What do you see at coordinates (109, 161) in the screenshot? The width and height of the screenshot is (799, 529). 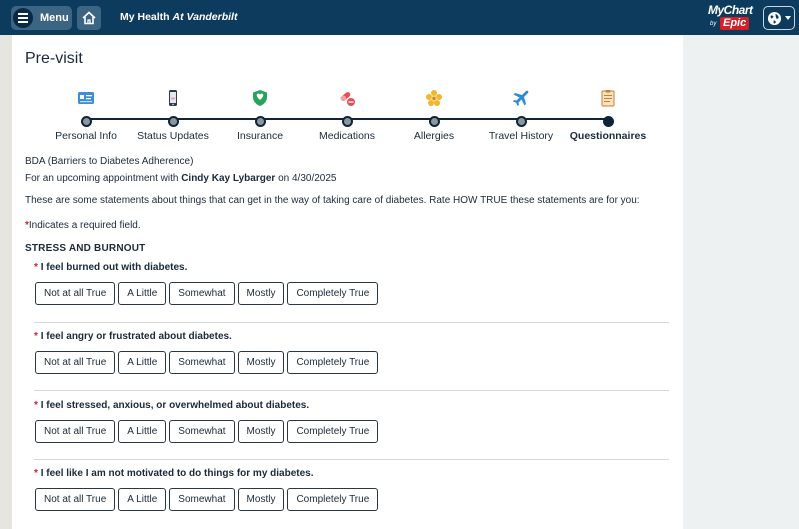 I see `questionnaire-name: BDA (Barriers to Diabetes Adherence)` at bounding box center [109, 161].